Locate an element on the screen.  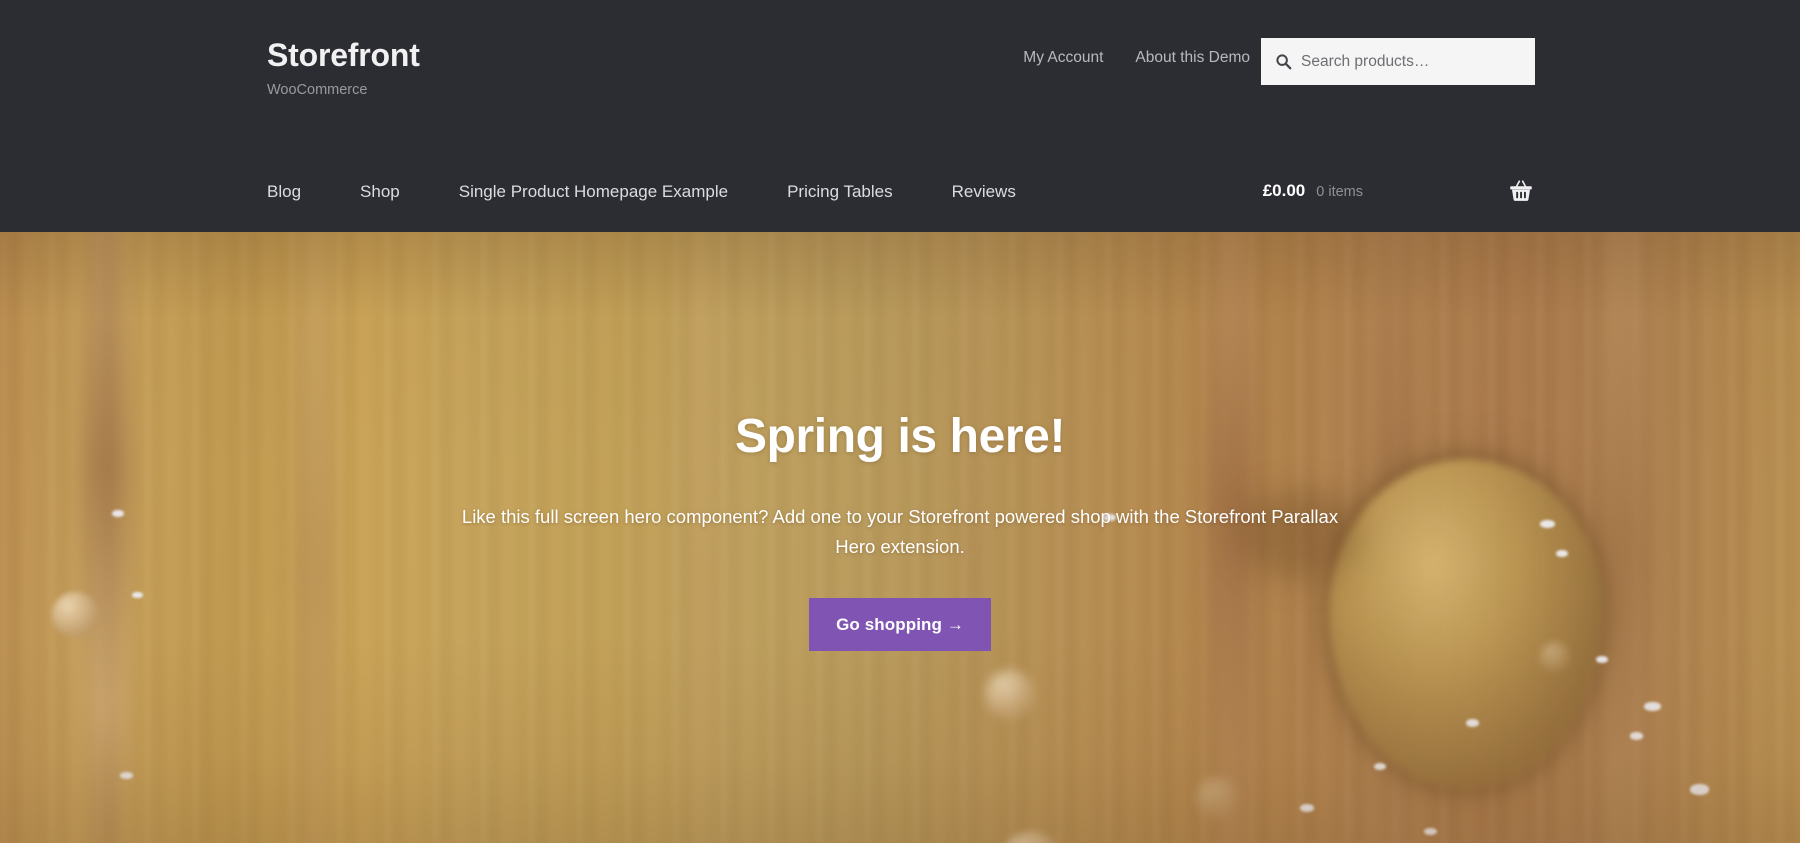
go-shopping-button: Go shopping → is located at coordinates (900, 625).